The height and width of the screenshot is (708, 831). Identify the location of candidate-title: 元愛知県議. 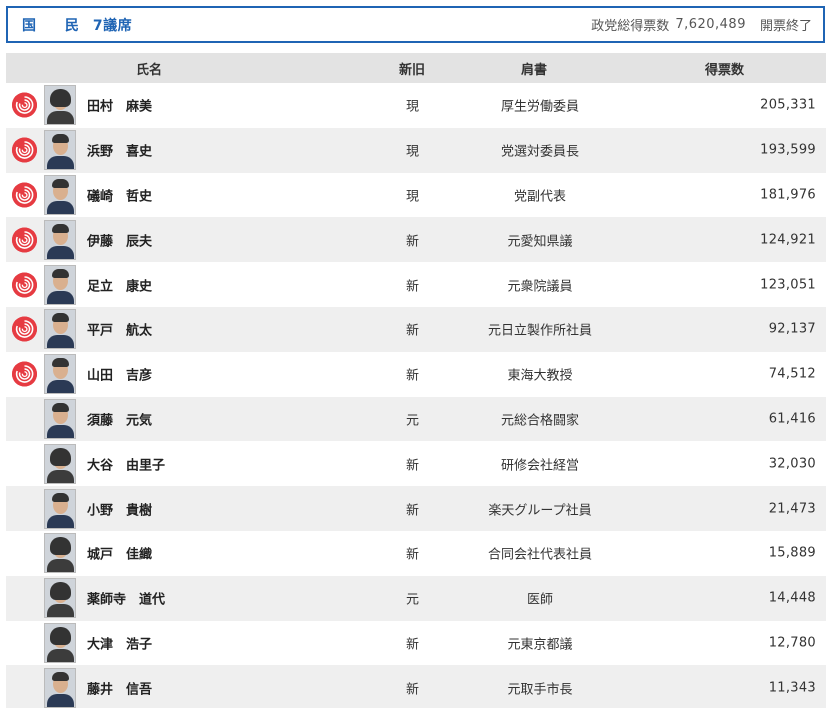
(540, 242).